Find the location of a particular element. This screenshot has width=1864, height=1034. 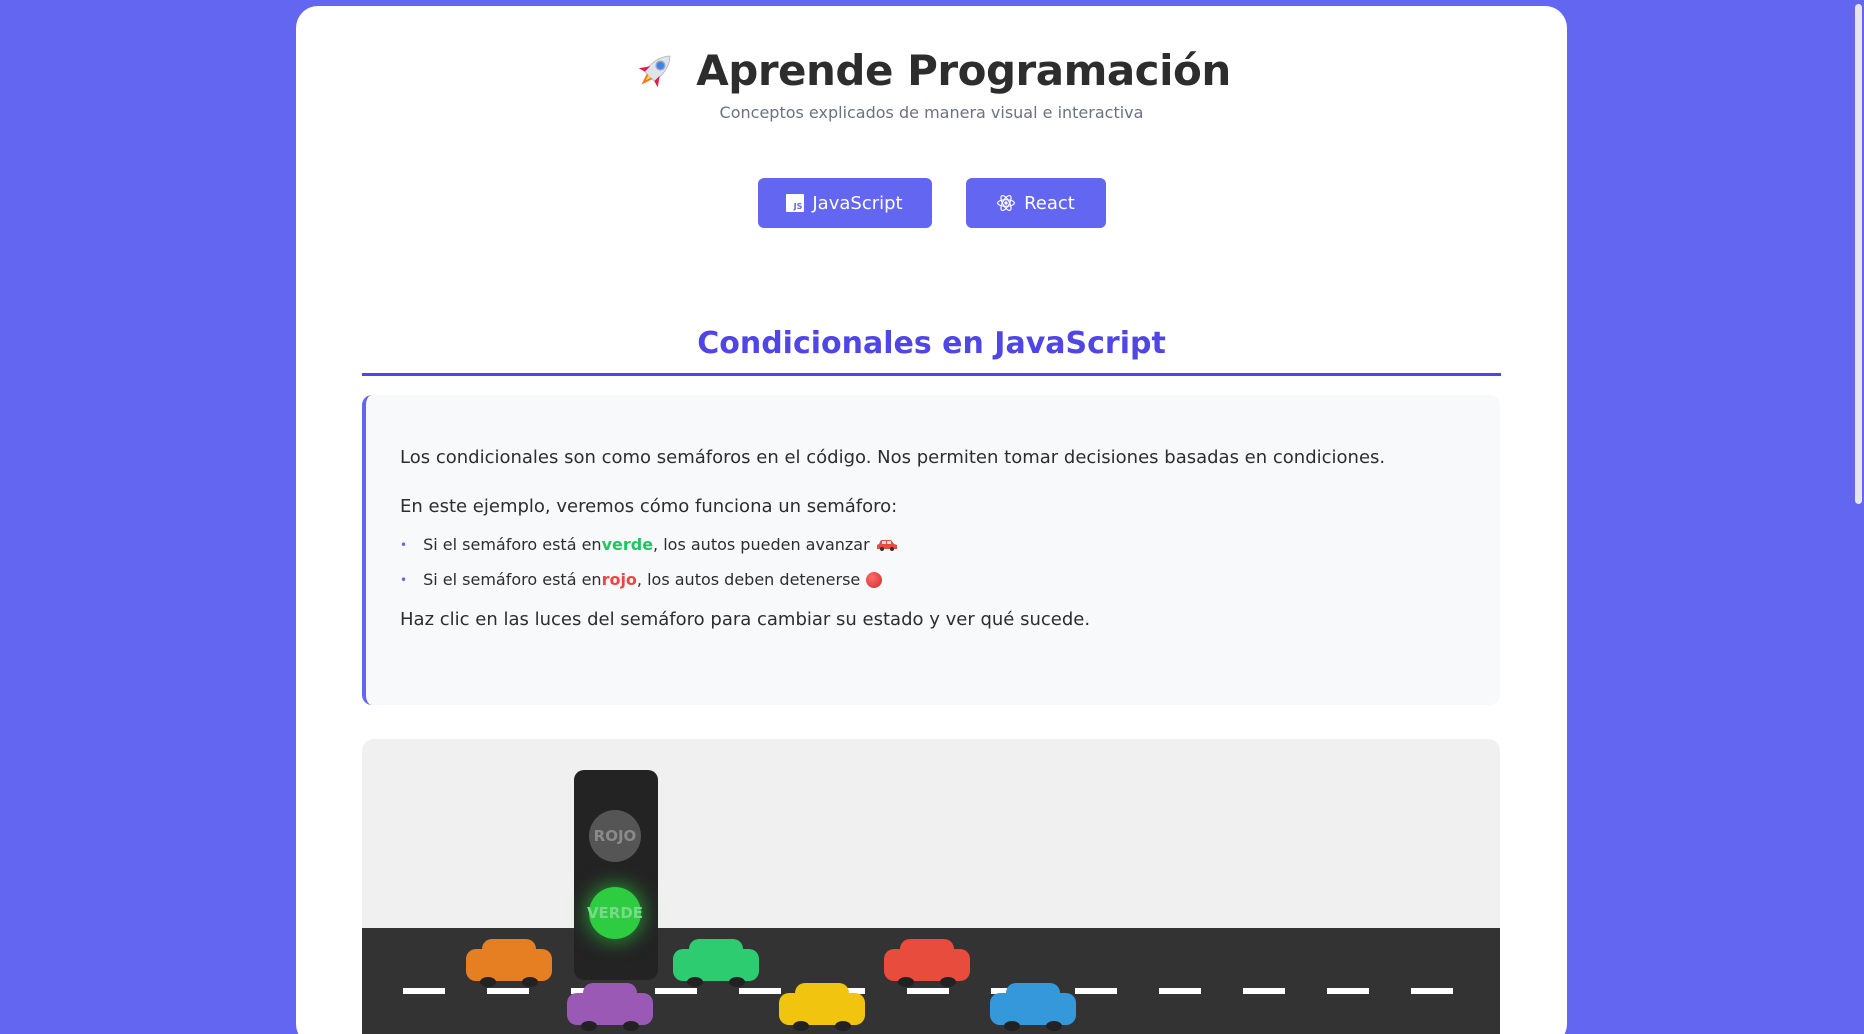

bullet-text: , los autos pueden avanzar is located at coordinates (761, 544).